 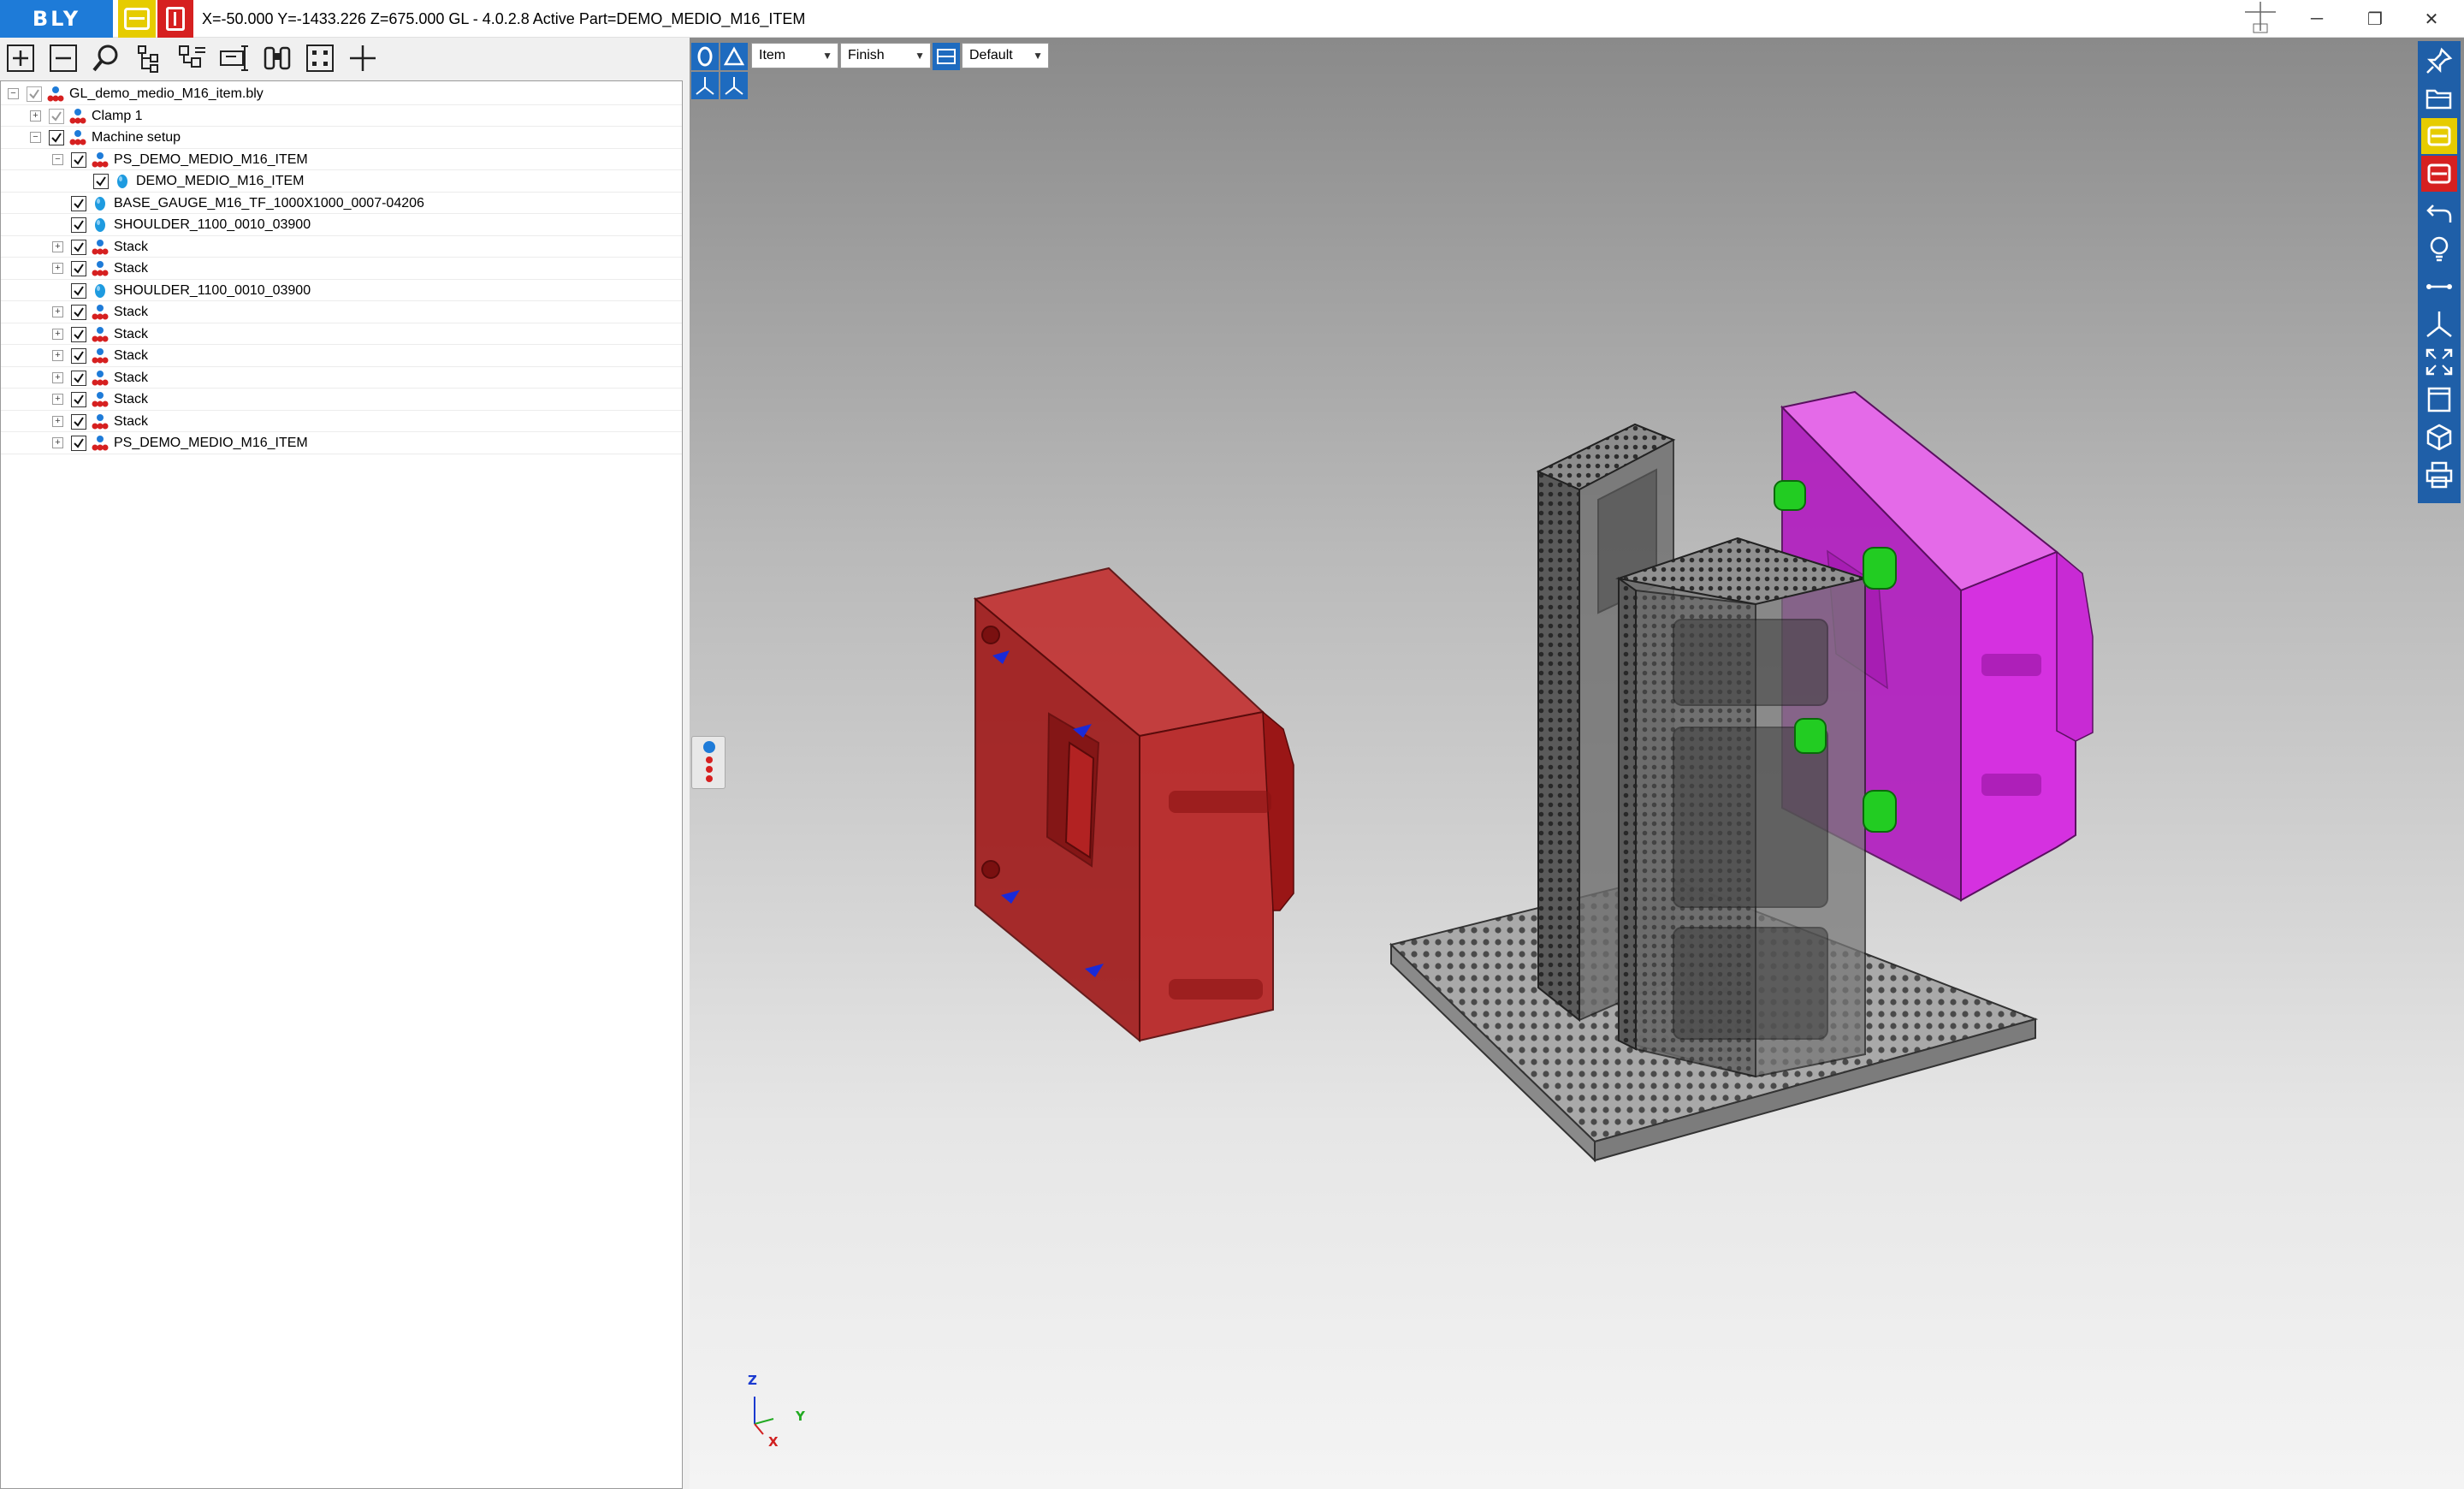 I want to click on red-part, so click(x=1133, y=805).